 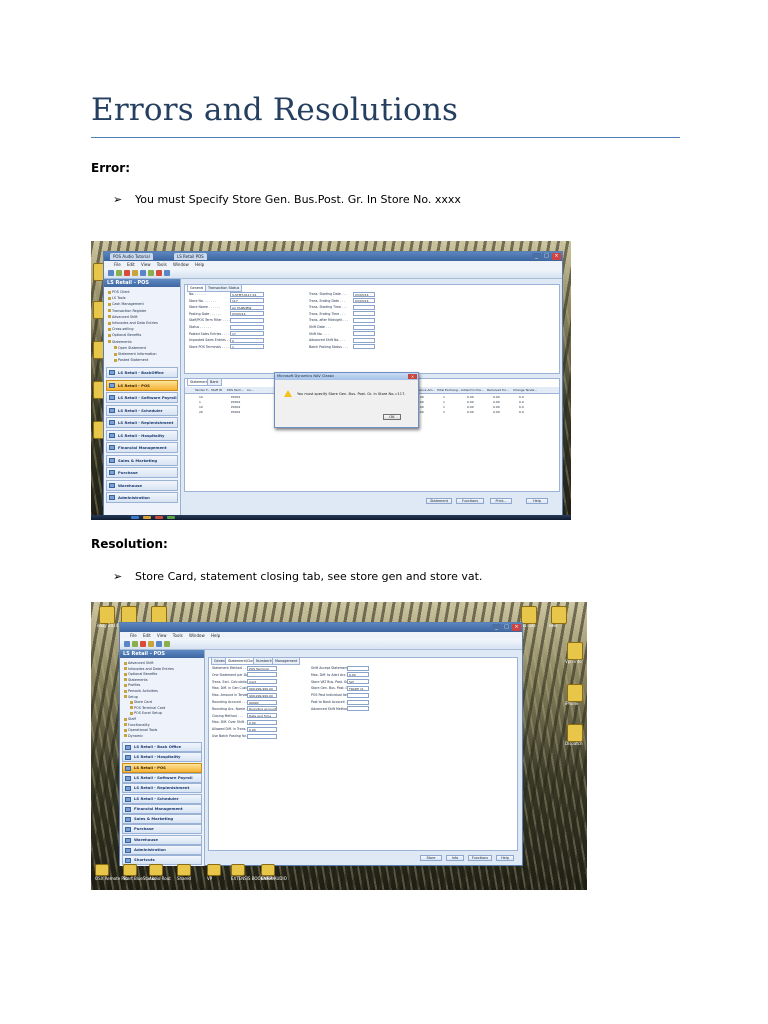 What do you see at coordinates (120, 342) in the screenshot?
I see `tree-item: Statements` at bounding box center [120, 342].